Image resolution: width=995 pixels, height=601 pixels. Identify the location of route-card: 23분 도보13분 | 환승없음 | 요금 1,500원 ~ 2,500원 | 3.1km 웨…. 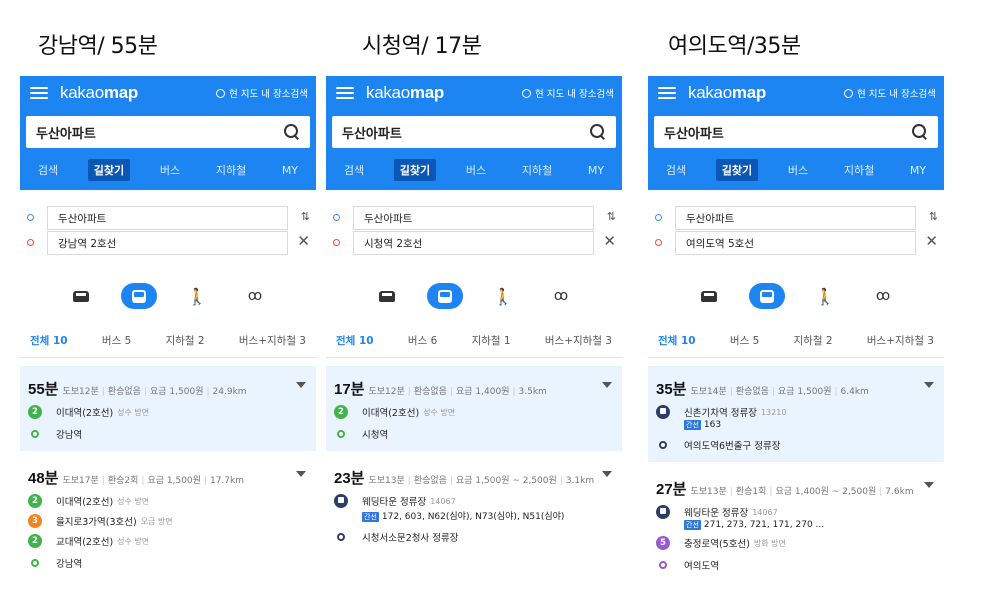
(474, 504).